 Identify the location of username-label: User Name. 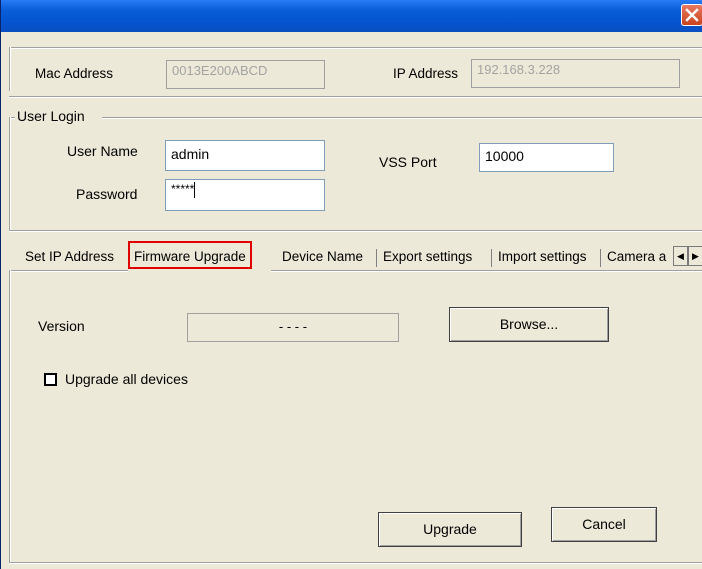
(102, 151).